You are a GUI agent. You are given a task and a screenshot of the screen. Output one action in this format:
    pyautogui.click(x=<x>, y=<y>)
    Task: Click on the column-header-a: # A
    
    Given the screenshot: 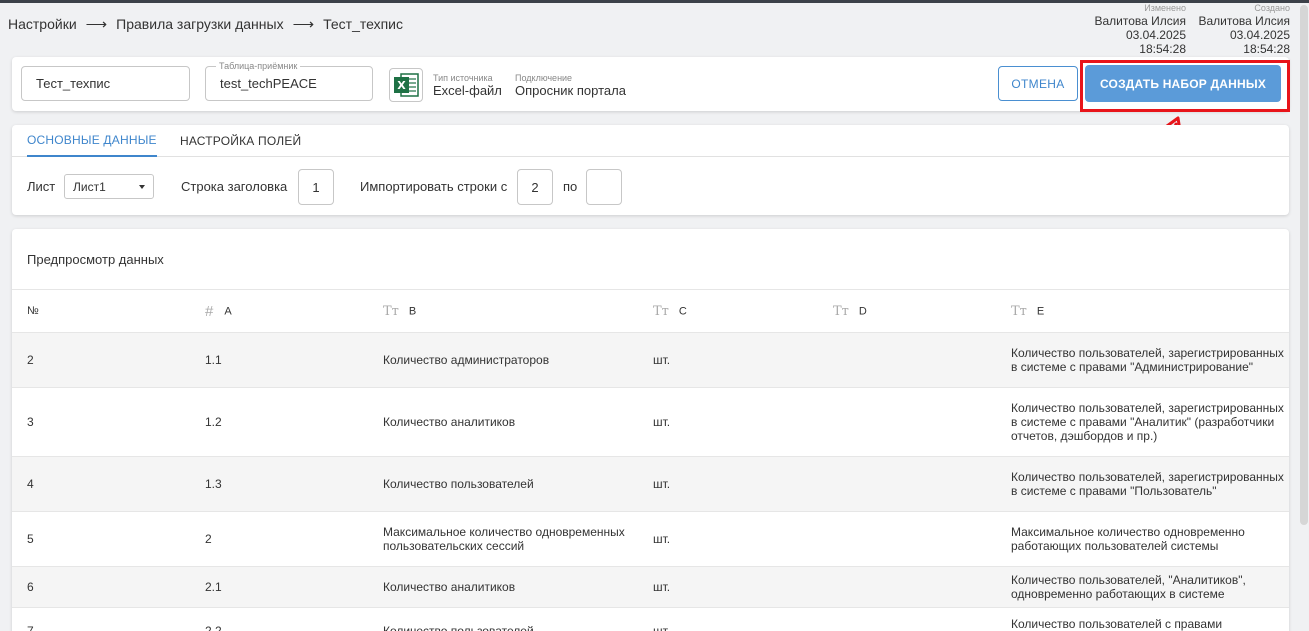 What is the action you would take?
    pyautogui.click(x=279, y=311)
    